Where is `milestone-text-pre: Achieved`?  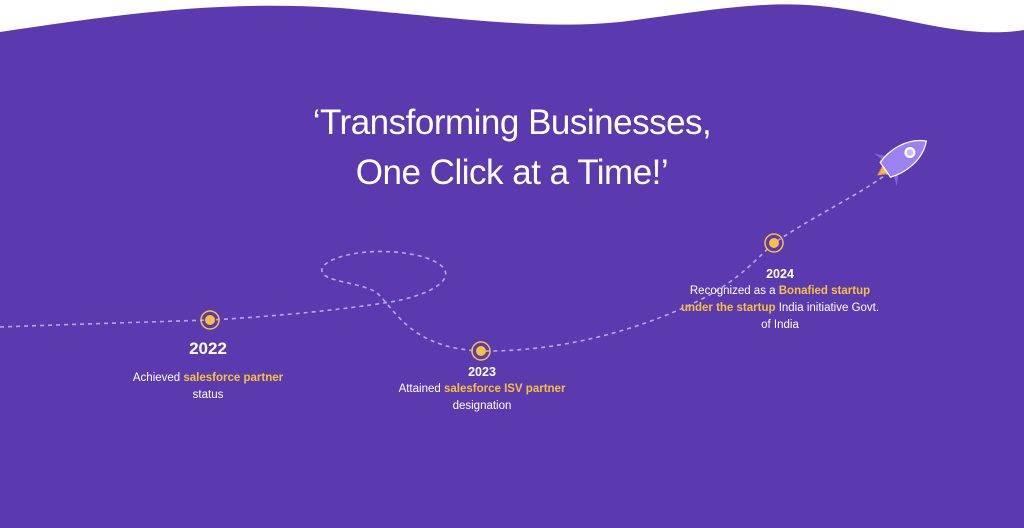 milestone-text-pre: Achieved is located at coordinates (158, 378).